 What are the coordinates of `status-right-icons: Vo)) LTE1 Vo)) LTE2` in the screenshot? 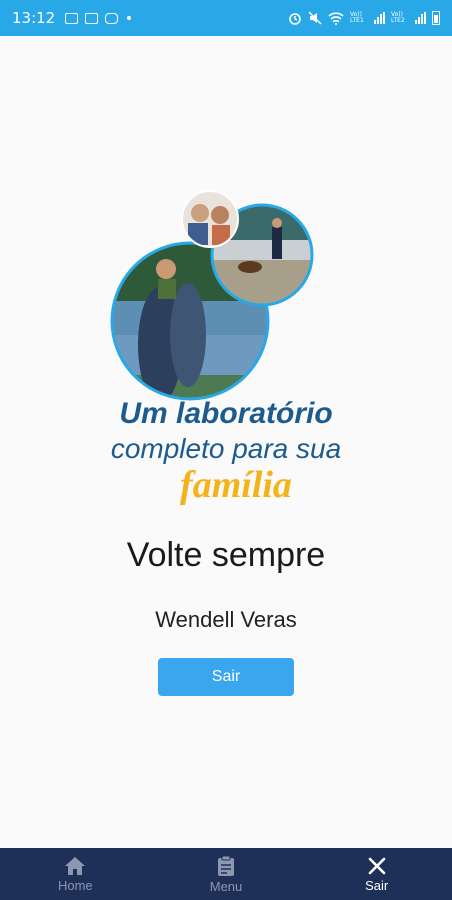 It's located at (364, 18).